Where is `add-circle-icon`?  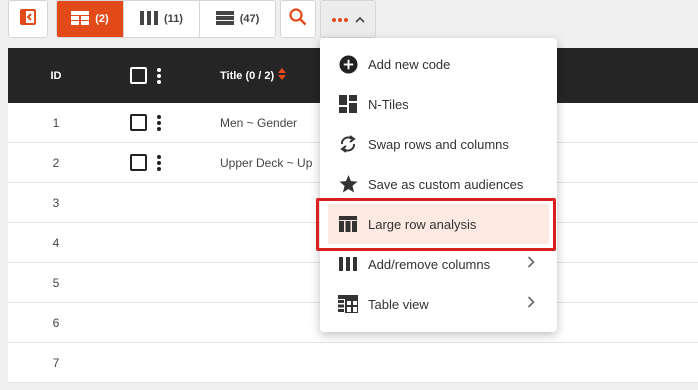
add-circle-icon is located at coordinates (348, 64).